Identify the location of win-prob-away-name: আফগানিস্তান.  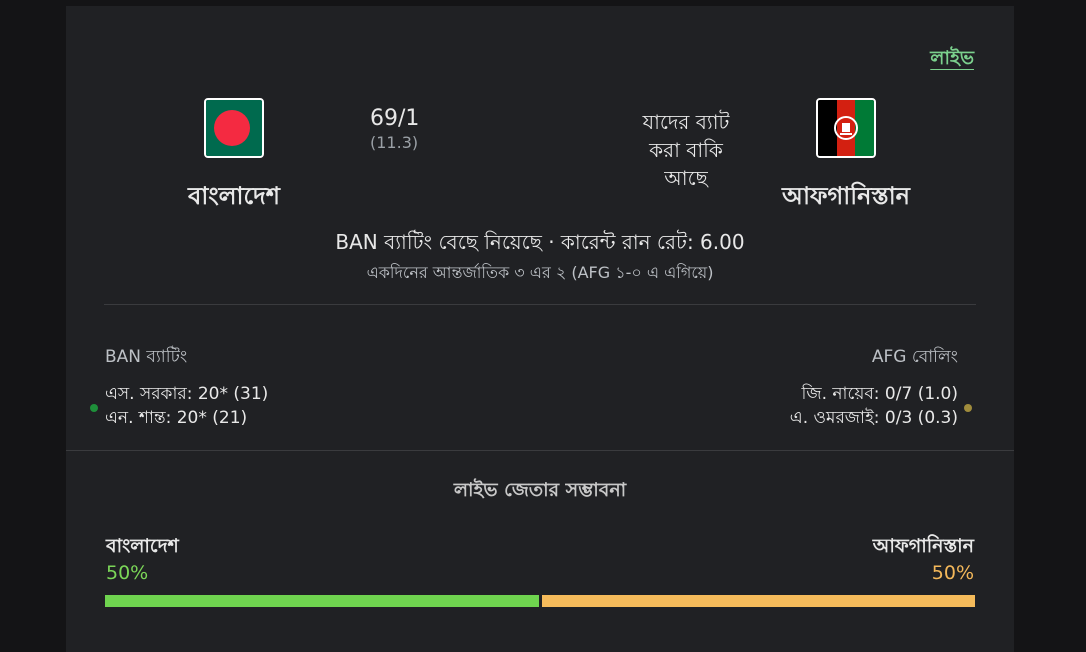
(923, 546).